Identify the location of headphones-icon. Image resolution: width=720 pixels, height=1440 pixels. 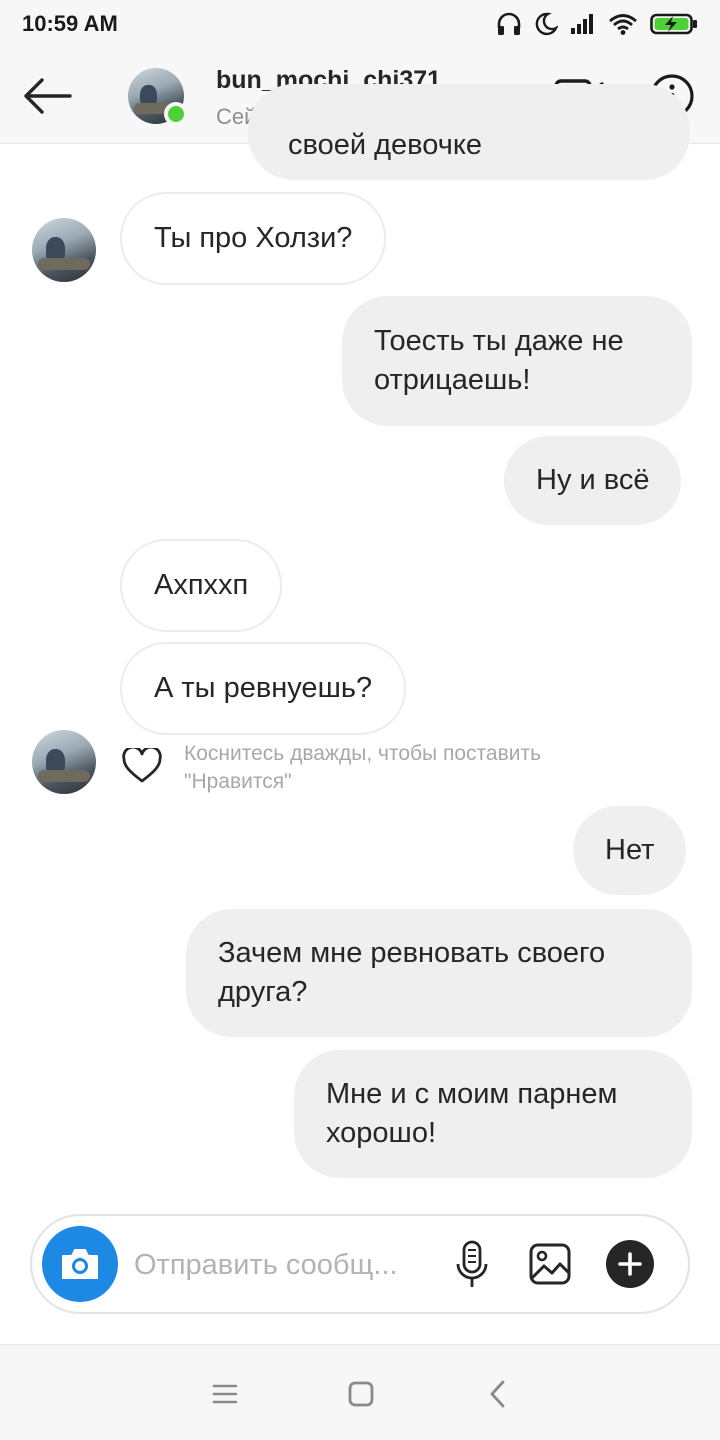
(509, 23).